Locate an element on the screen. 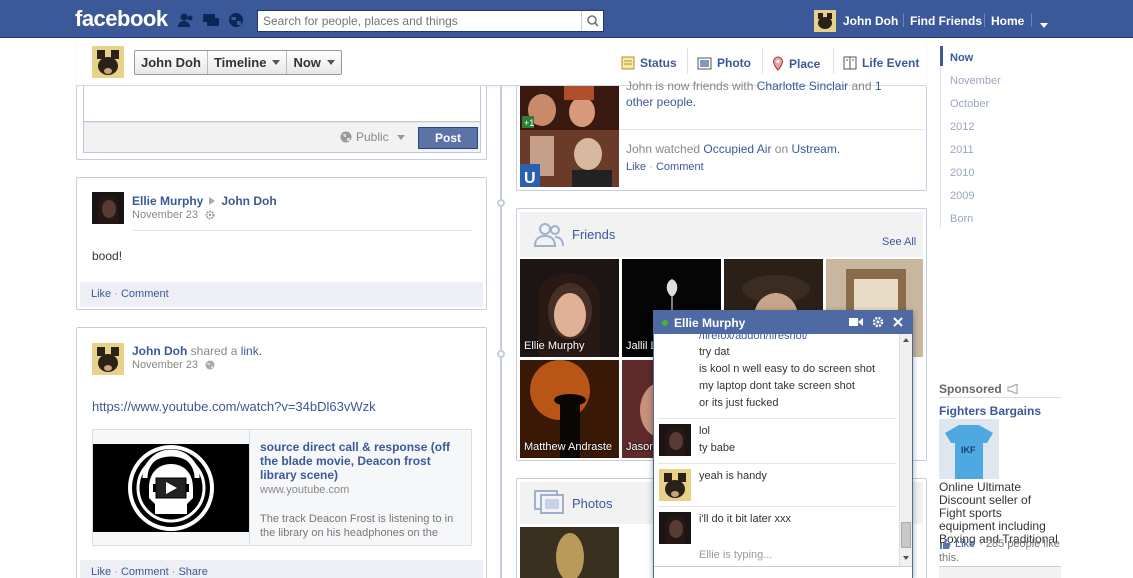  friend-tile: Ellie Murphy is located at coordinates (569, 308).